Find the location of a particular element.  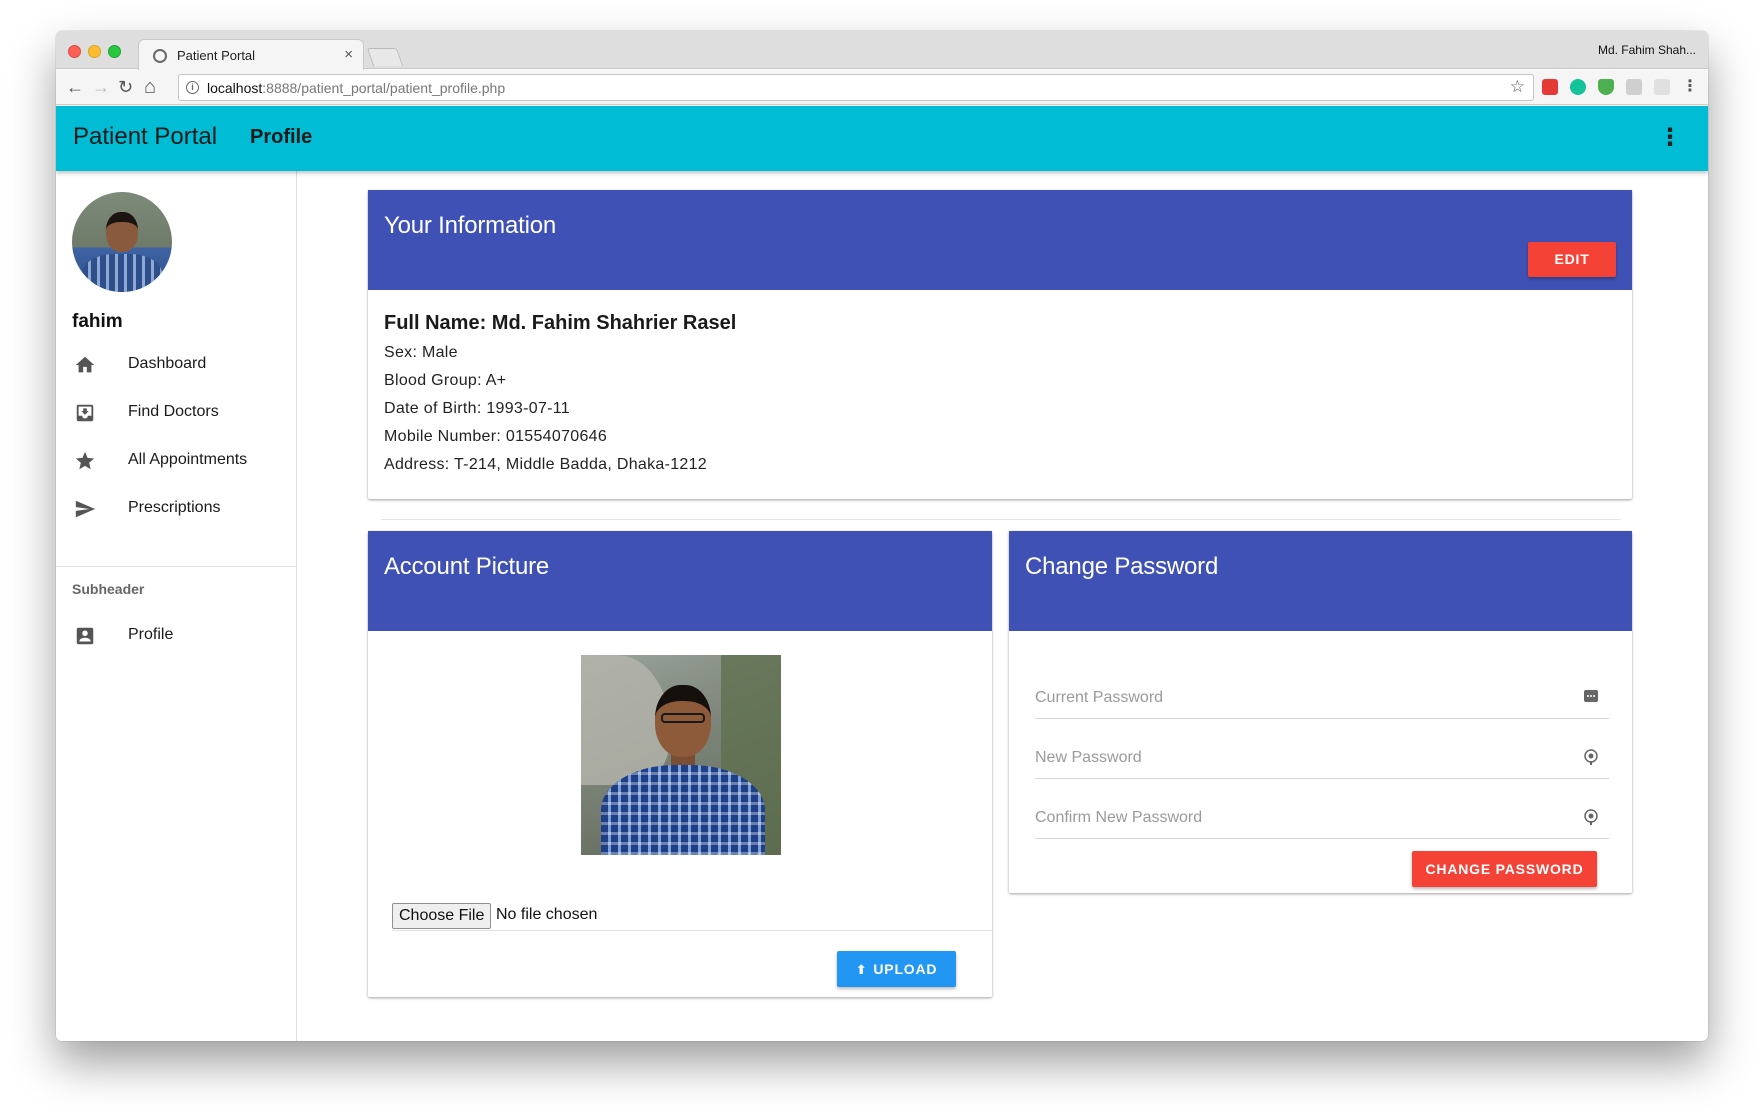

overflow-menu-icon: ⋮ is located at coordinates (1670, 138).